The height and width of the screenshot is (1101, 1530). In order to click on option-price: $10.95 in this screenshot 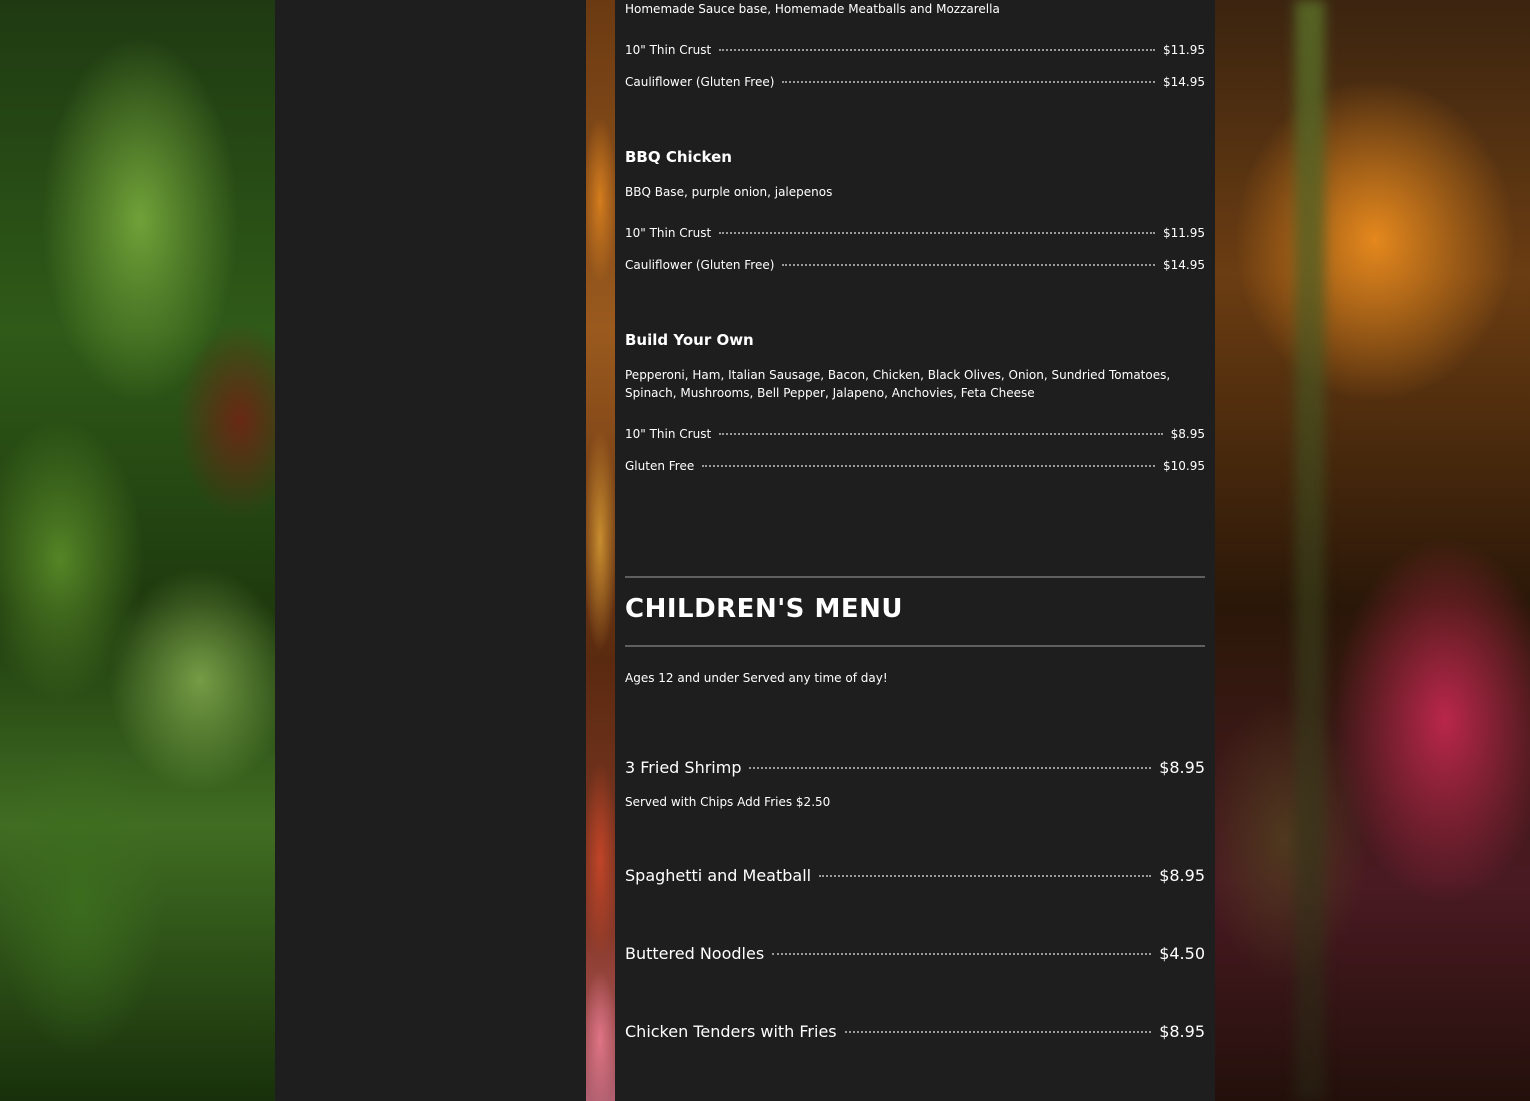, I will do `click(1184, 466)`.